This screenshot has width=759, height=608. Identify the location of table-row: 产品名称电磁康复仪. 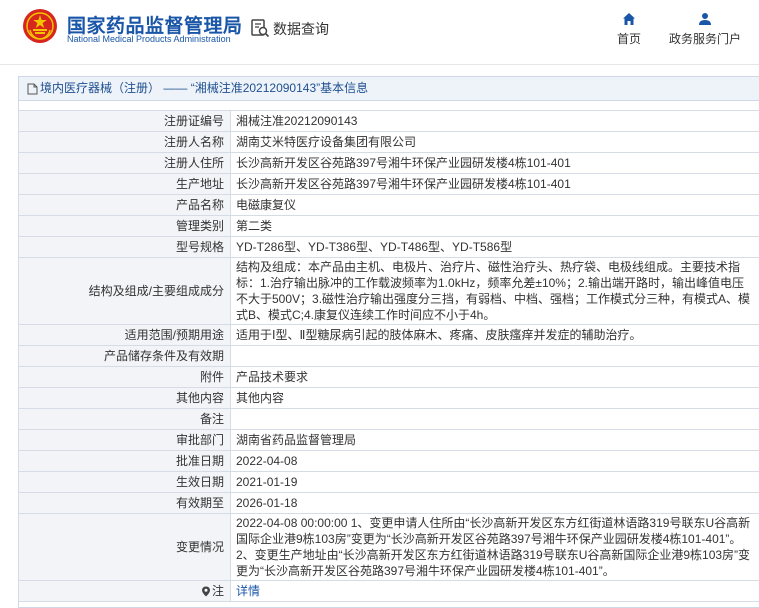
(389, 205).